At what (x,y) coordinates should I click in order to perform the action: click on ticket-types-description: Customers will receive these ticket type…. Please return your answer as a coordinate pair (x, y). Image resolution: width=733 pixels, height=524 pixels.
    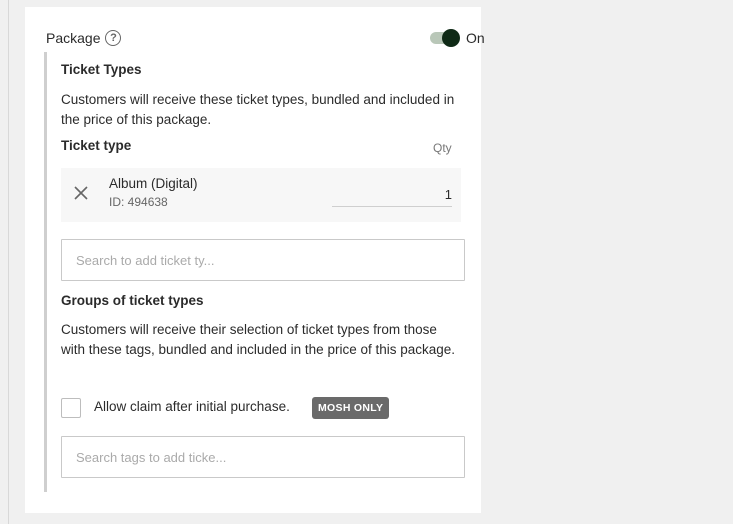
    Looking at the image, I should click on (258, 109).